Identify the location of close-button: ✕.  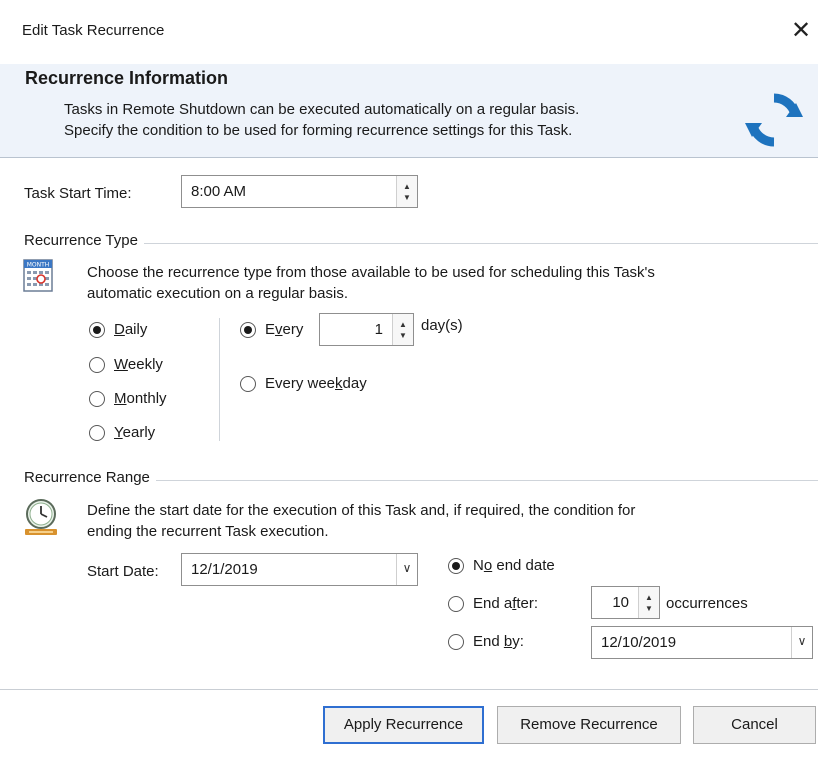
(801, 31).